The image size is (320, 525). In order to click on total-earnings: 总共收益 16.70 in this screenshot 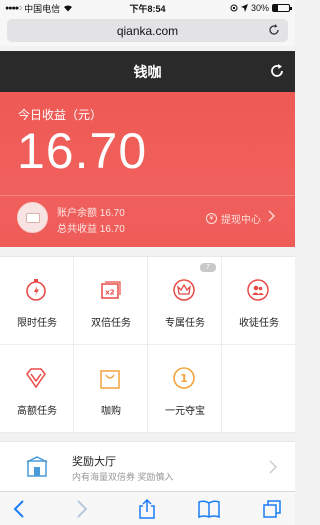, I will do `click(91, 229)`.